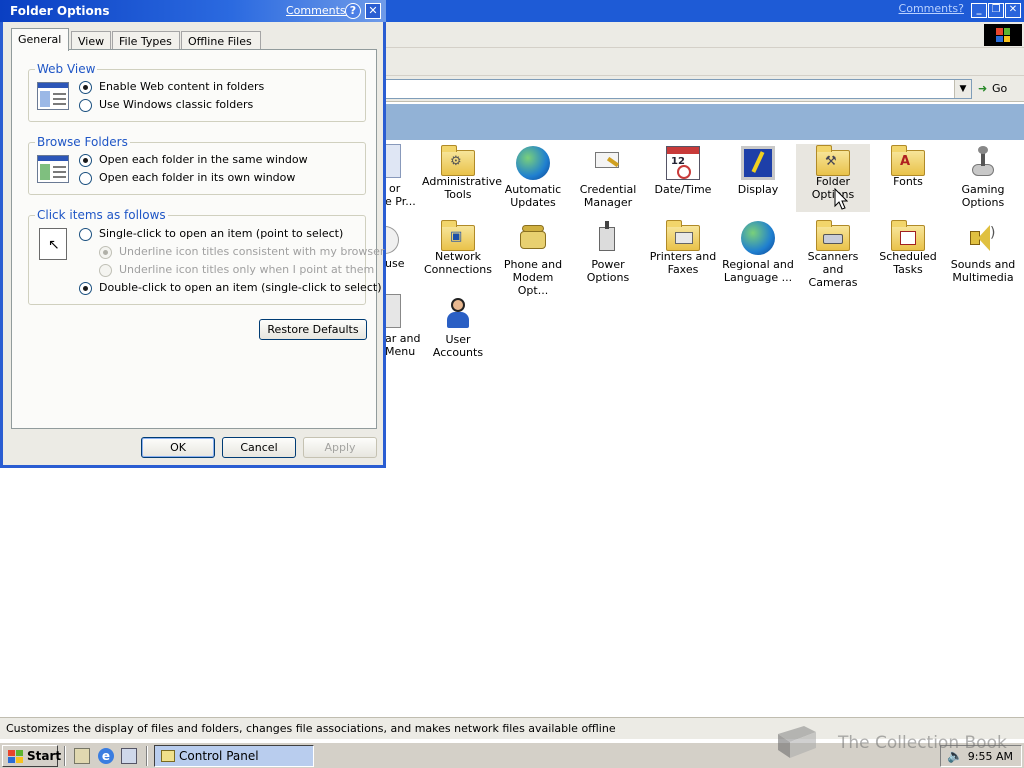 This screenshot has height=768, width=1024. I want to click on ok-button: OK, so click(178, 447).